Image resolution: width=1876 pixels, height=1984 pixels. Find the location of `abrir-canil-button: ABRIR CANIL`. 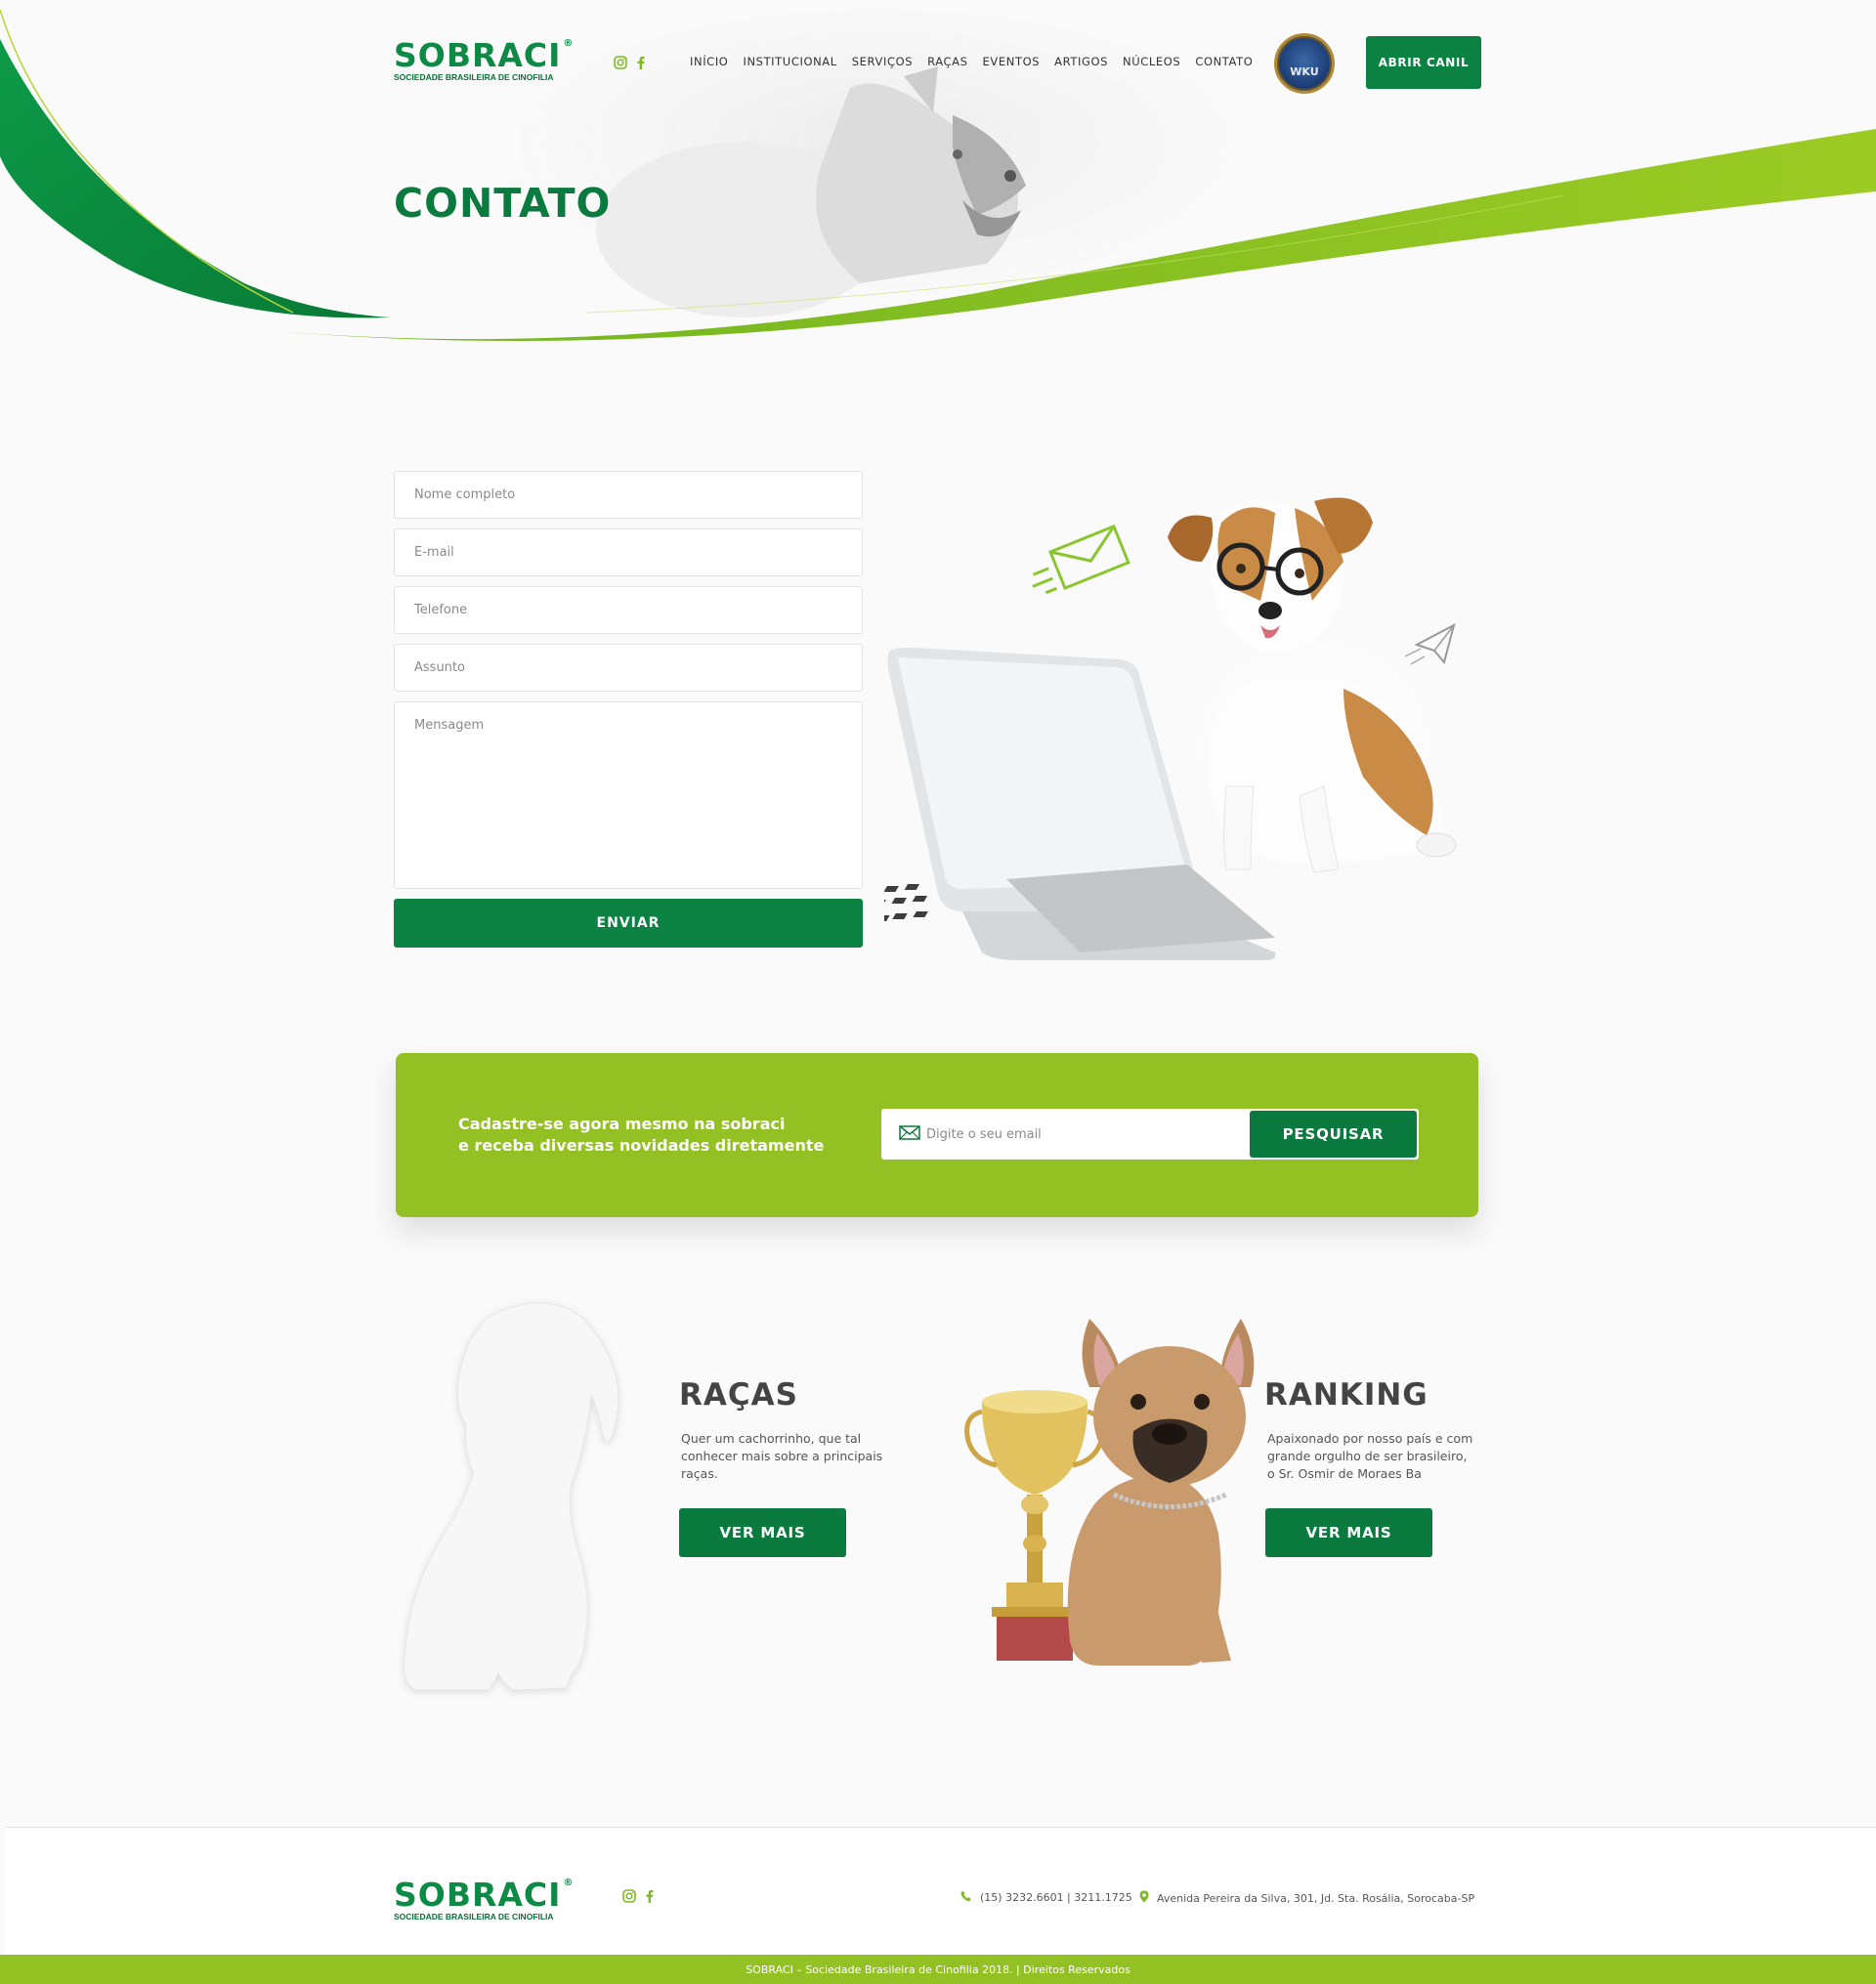

abrir-canil-button: ABRIR CANIL is located at coordinates (1423, 62).